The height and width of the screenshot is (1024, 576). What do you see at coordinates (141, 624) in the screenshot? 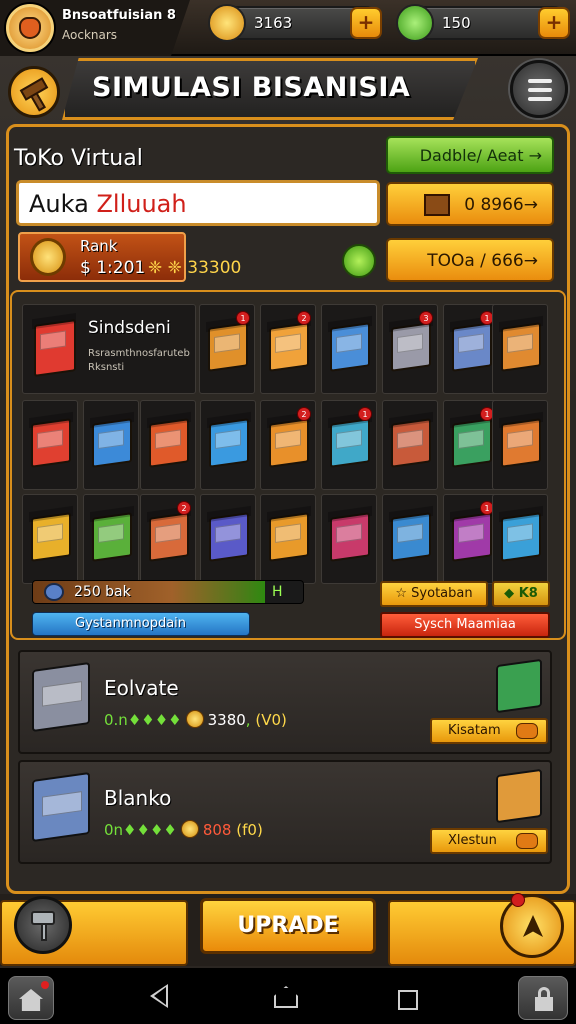
I see `system-info-bar: Gystanmnopdain` at bounding box center [141, 624].